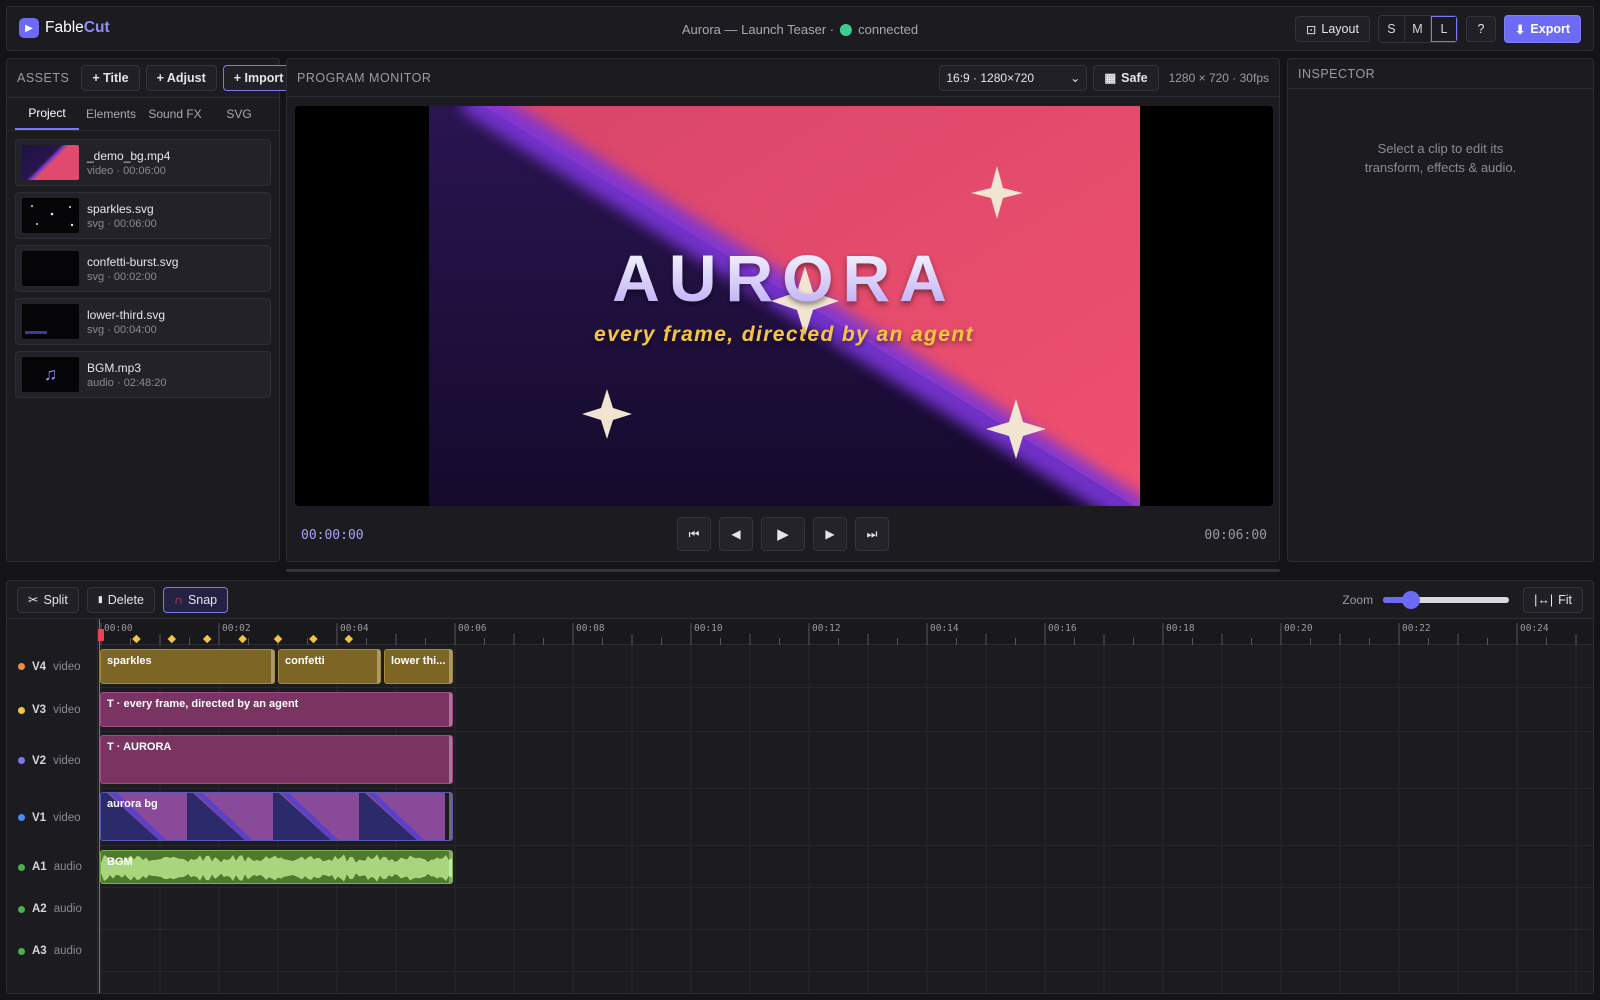 The image size is (1600, 1000). I want to click on tab-project: Project, so click(47, 114).